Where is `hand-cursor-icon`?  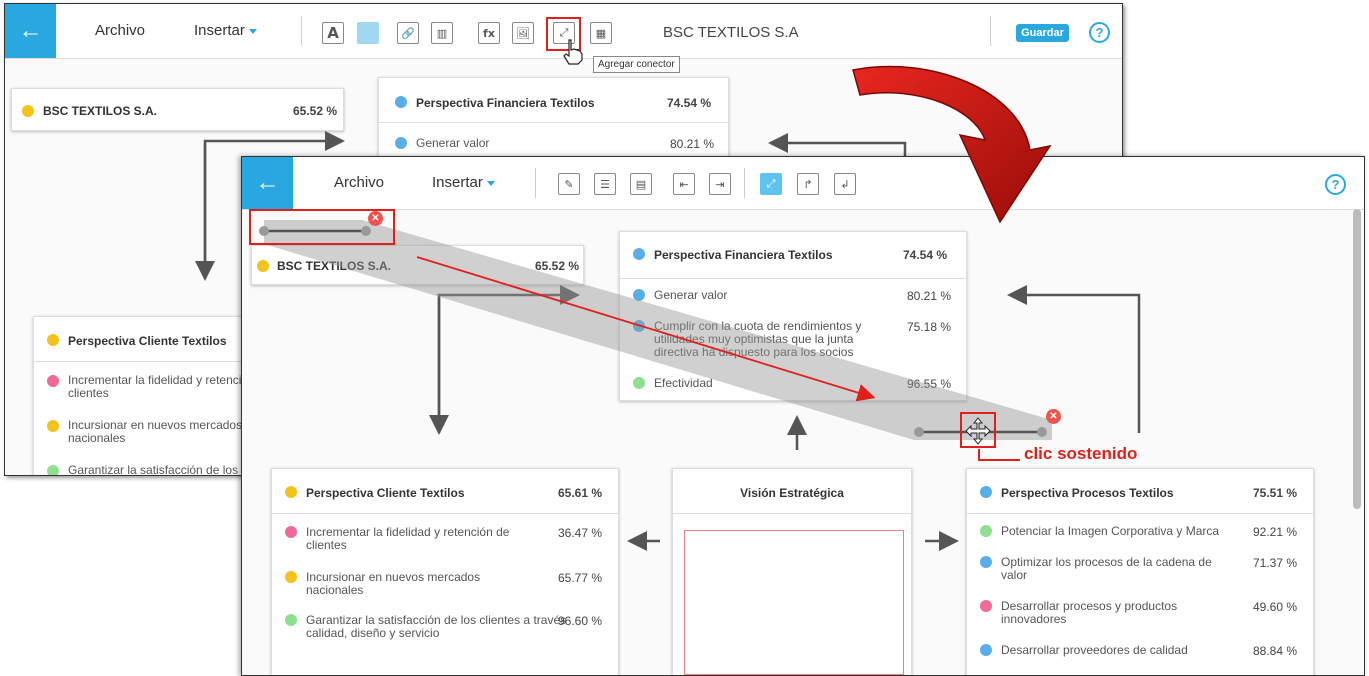
hand-cursor-icon is located at coordinates (573, 52).